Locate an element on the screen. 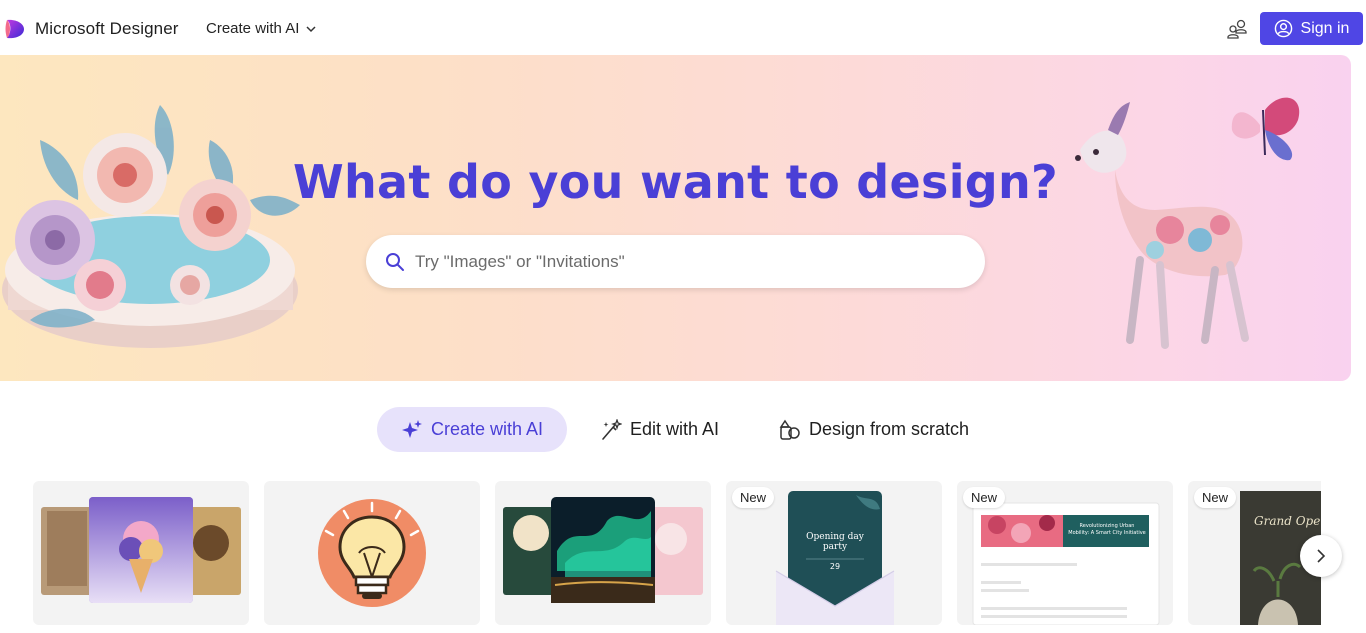 The height and width of the screenshot is (633, 1366). paper-deer-butterfly-art is located at coordinates (1187, 223).